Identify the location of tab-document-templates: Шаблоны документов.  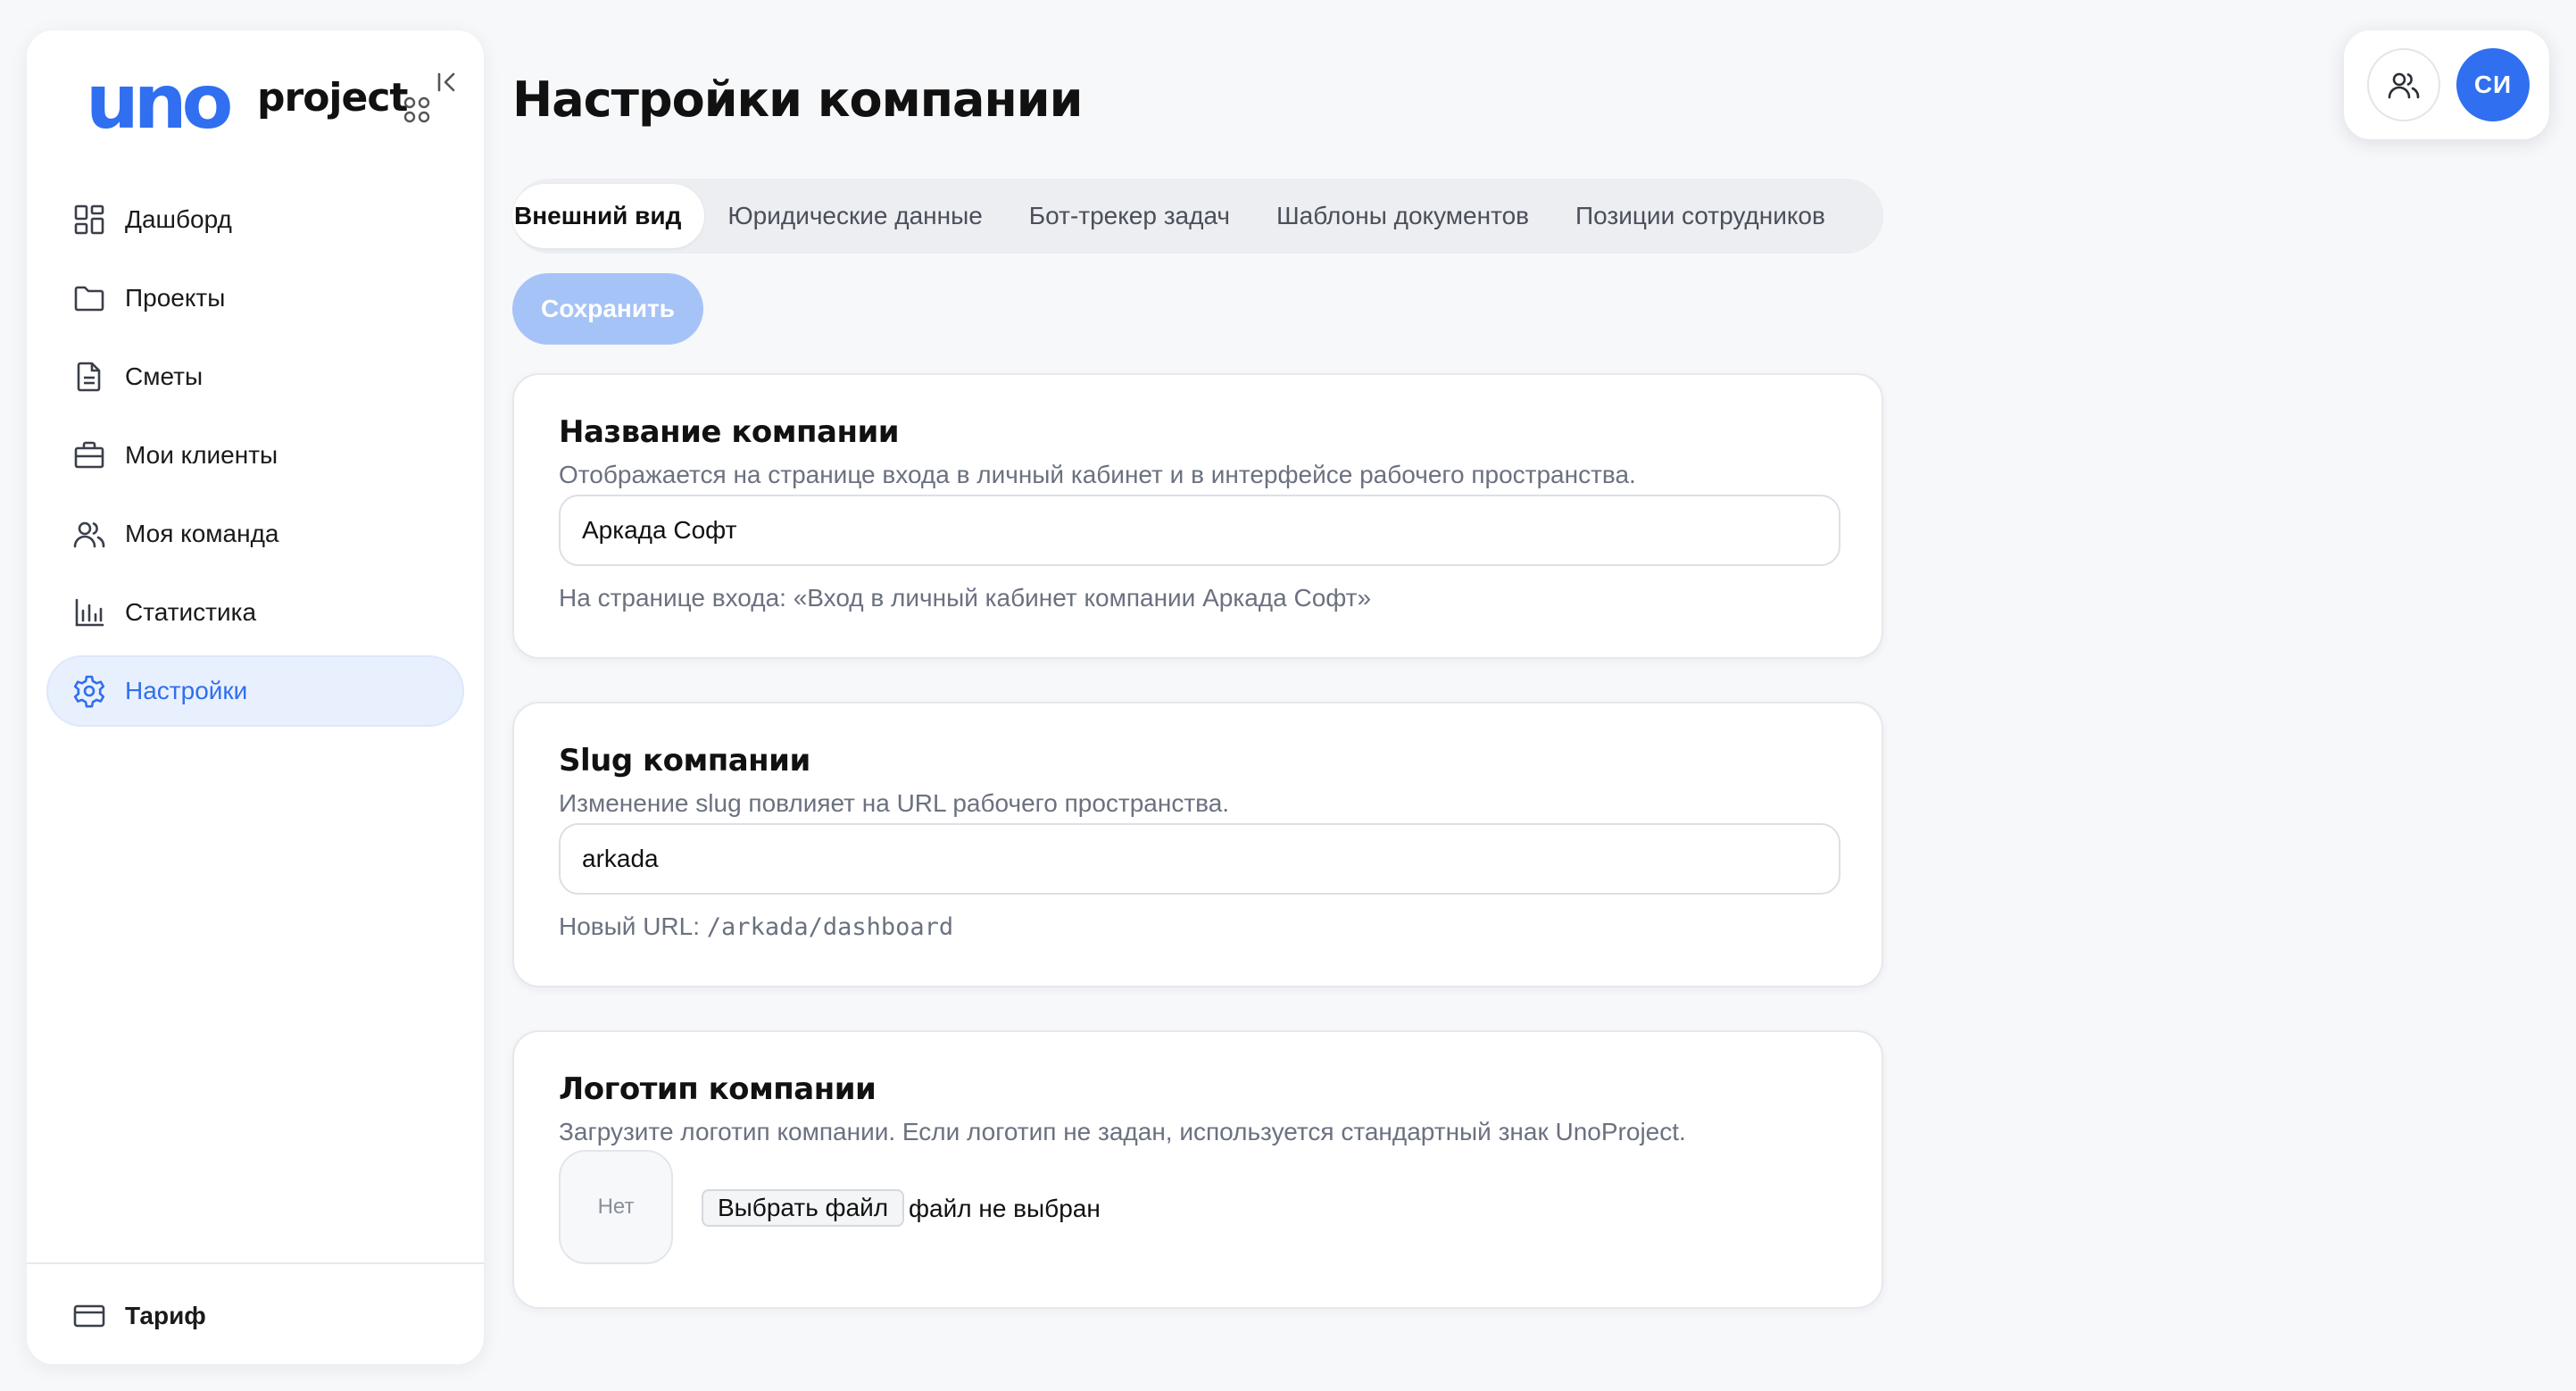
(1402, 216).